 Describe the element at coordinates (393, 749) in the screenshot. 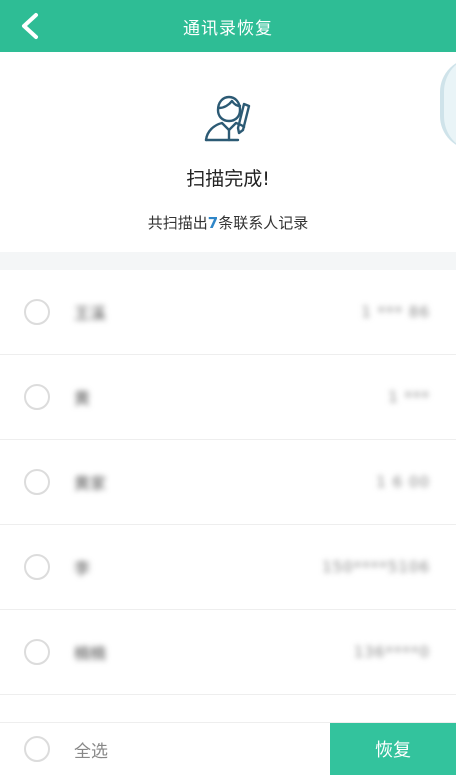

I see `restore-button: 恢复` at that location.